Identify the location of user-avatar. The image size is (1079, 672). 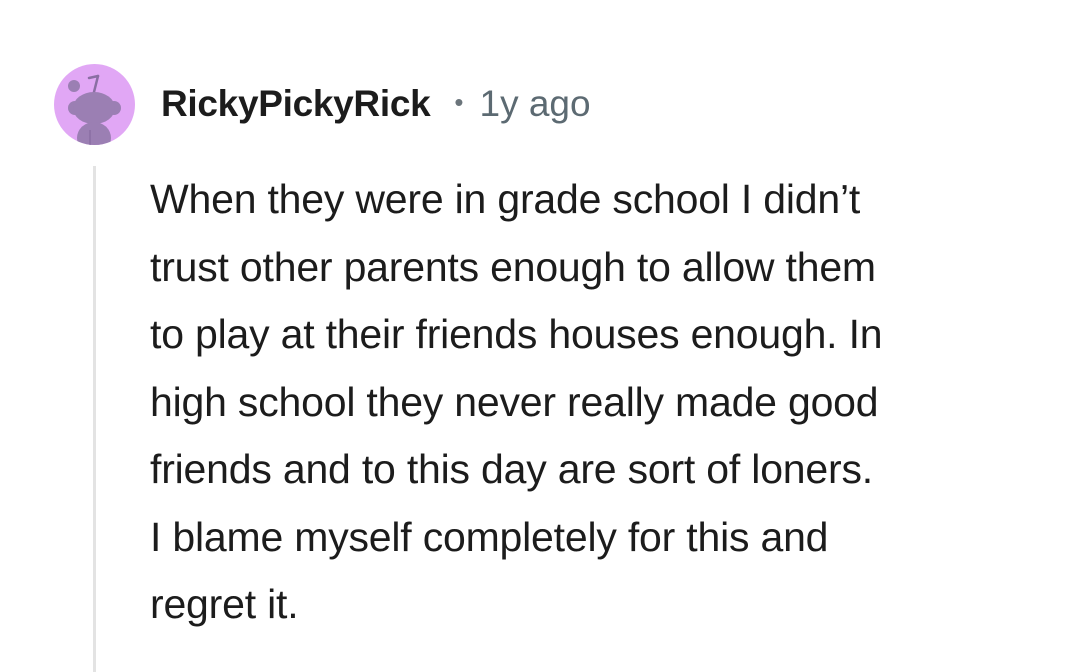
(94, 104).